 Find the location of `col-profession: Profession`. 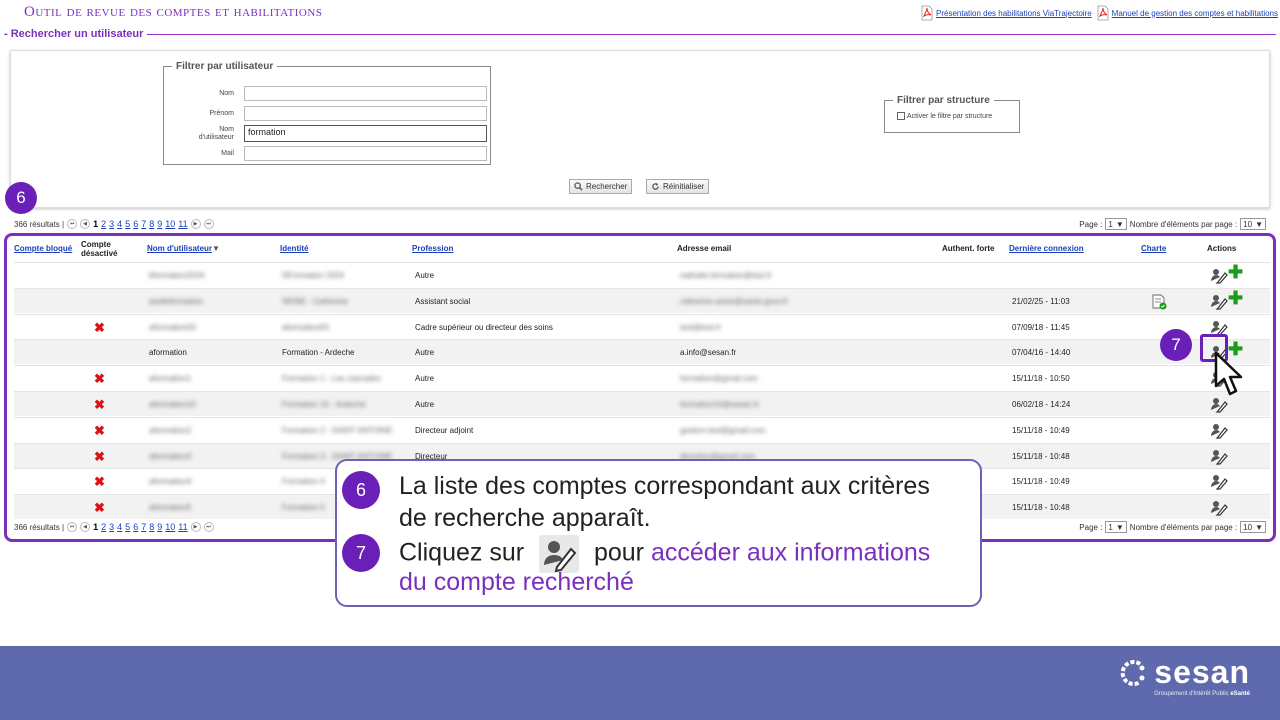

col-profession: Profession is located at coordinates (432, 248).